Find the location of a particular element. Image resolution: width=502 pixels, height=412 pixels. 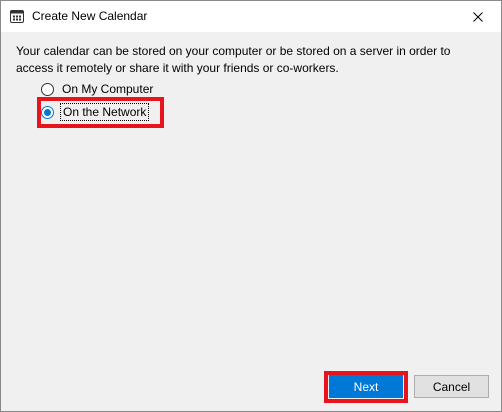

window-title: Create New Calendar is located at coordinates (90, 16).